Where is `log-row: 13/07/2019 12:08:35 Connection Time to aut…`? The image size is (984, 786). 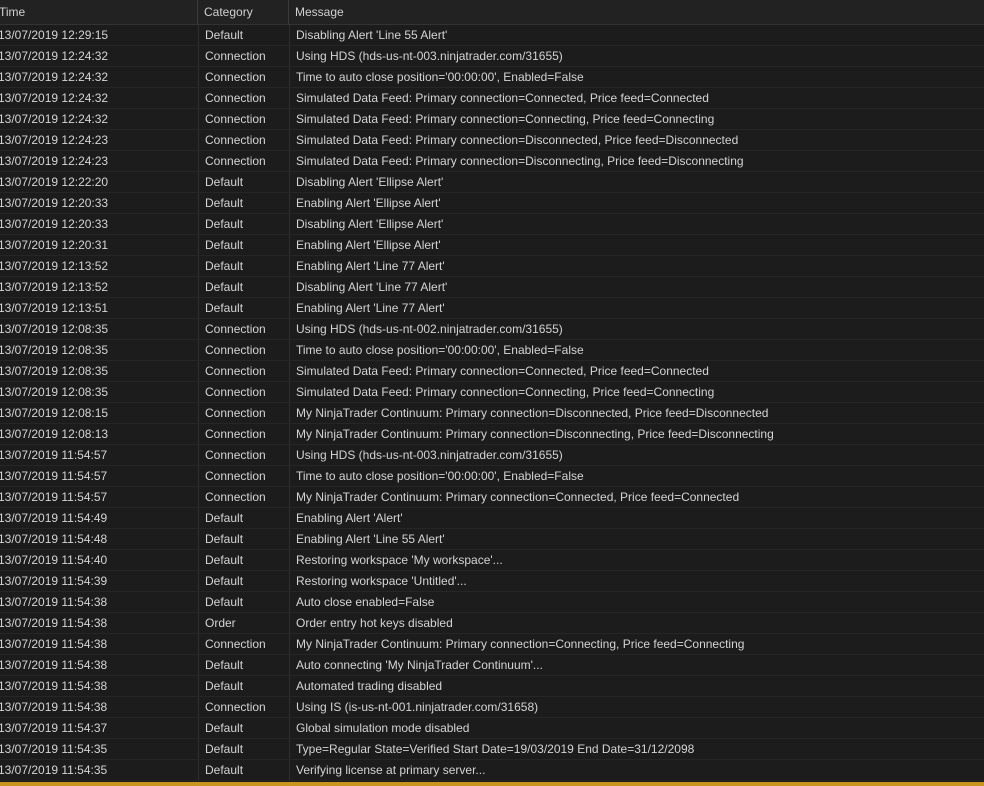 log-row: 13/07/2019 12:08:35 Connection Time to aut… is located at coordinates (492, 350).